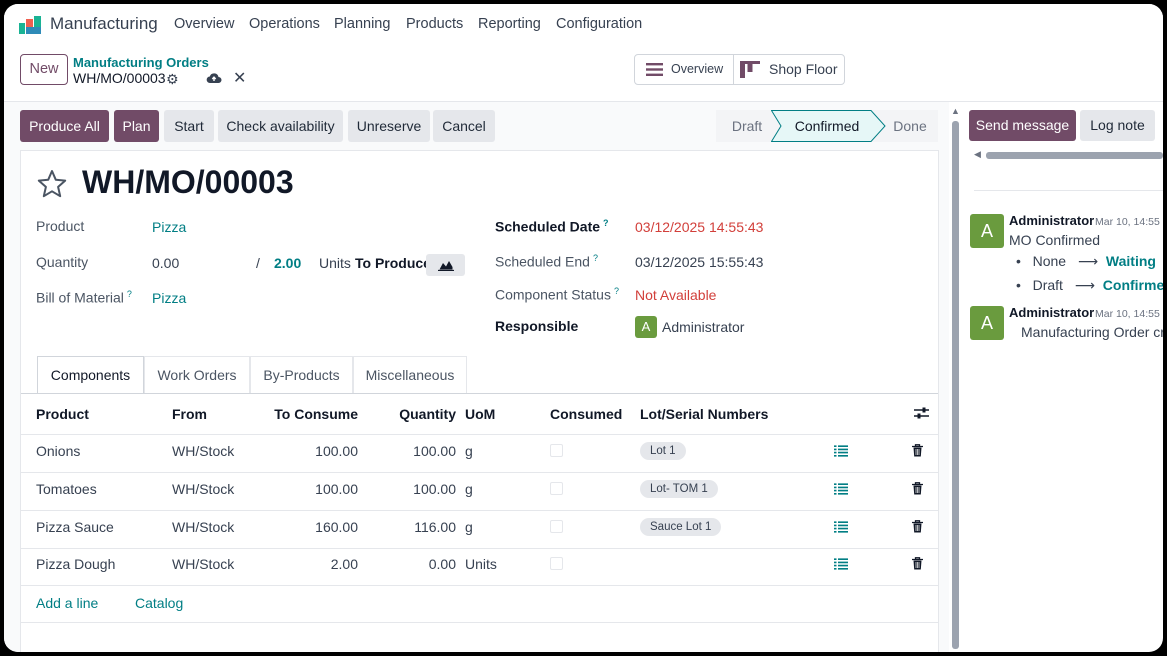 This screenshot has height=656, width=1167. What do you see at coordinates (977, 154) in the screenshot?
I see `scroll-left-icon: ◀` at bounding box center [977, 154].